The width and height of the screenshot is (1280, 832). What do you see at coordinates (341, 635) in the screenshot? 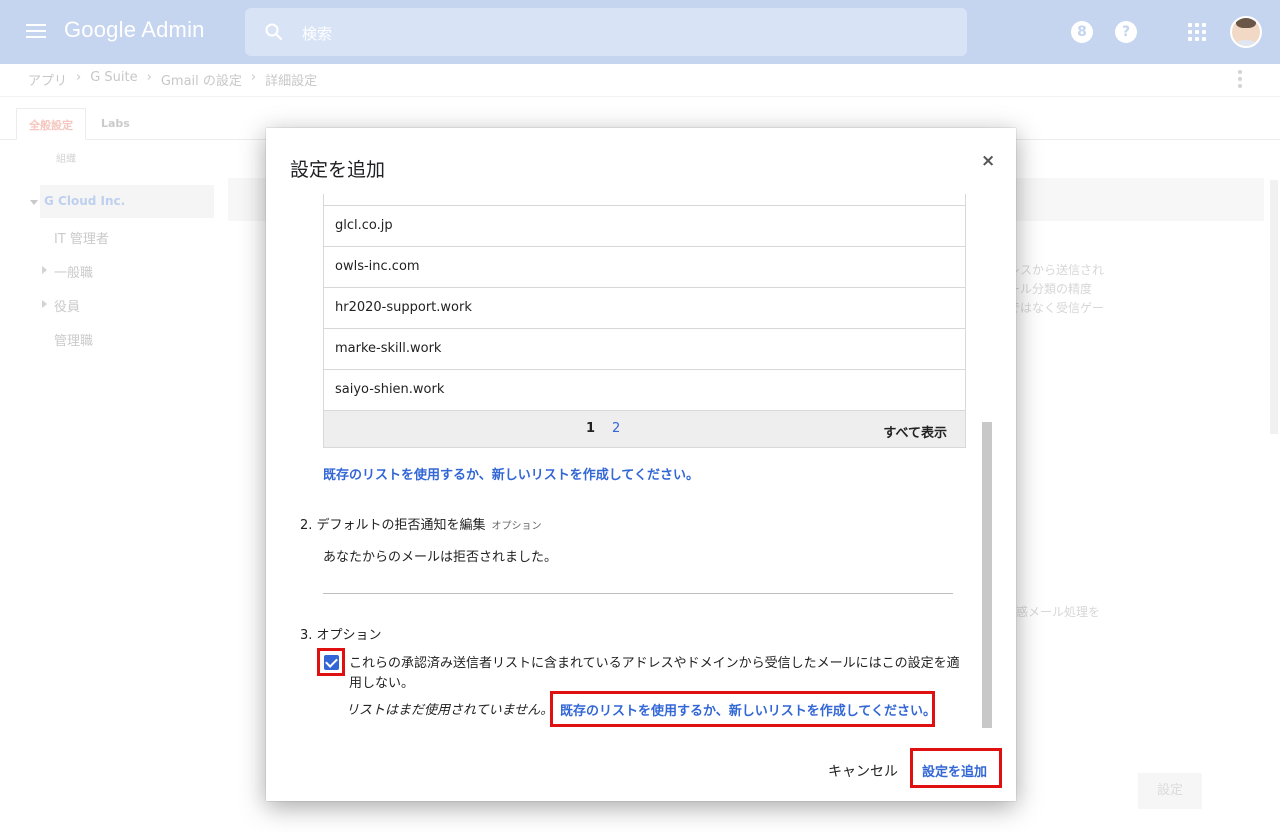
I see `section-3-title: 3. オプション` at bounding box center [341, 635].